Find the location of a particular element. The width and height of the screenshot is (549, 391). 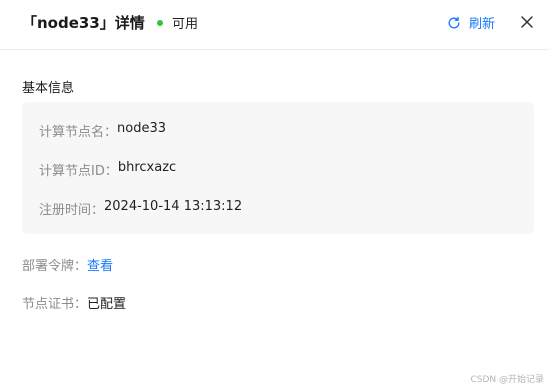

deploy-token-label: 部署令牌： is located at coordinates (55, 266).